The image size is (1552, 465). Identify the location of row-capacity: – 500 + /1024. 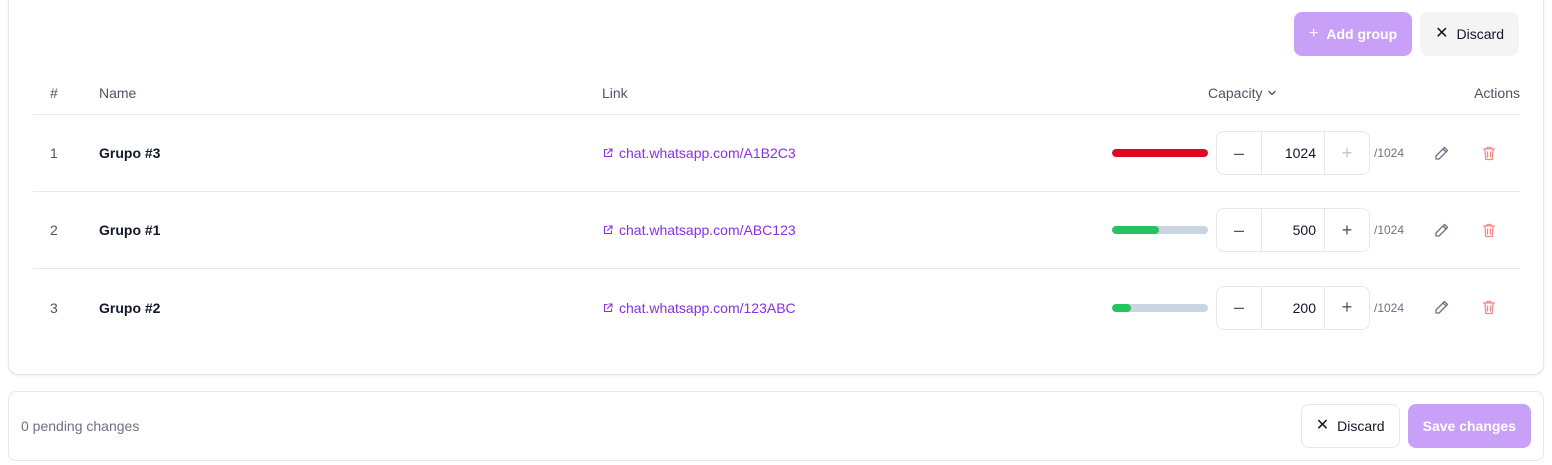
(1258, 230).